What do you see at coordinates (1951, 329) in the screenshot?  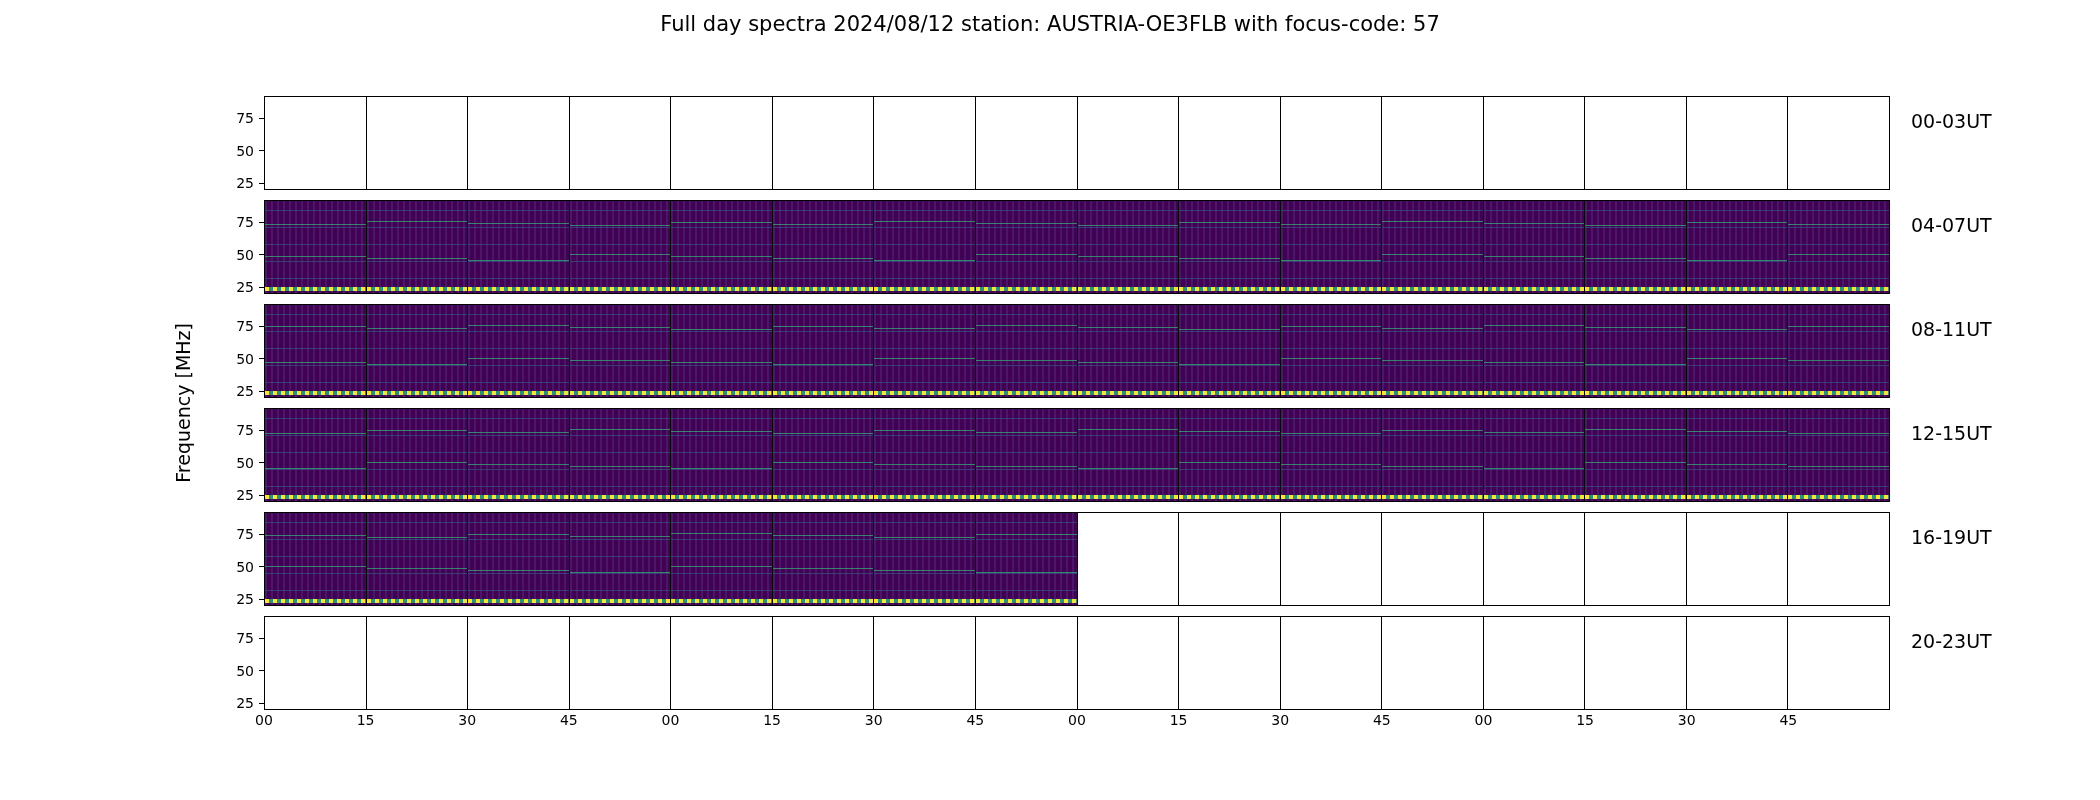 I see `time-range-label: 08-11UT` at bounding box center [1951, 329].